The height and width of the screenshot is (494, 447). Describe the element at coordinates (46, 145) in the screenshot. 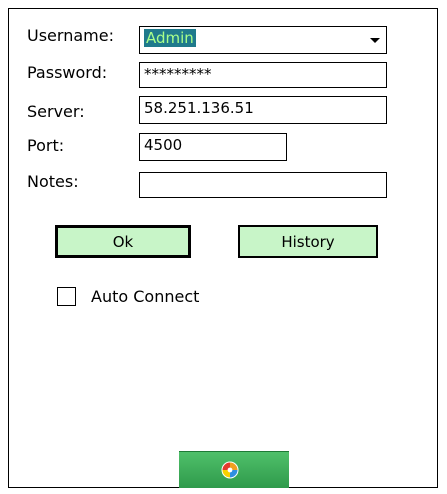

I see `port-label: Port:` at that location.